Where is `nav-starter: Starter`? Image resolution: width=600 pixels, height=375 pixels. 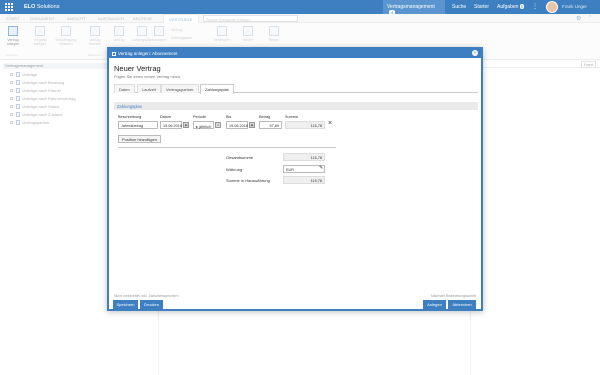
nav-starter: Starter is located at coordinates (481, 7).